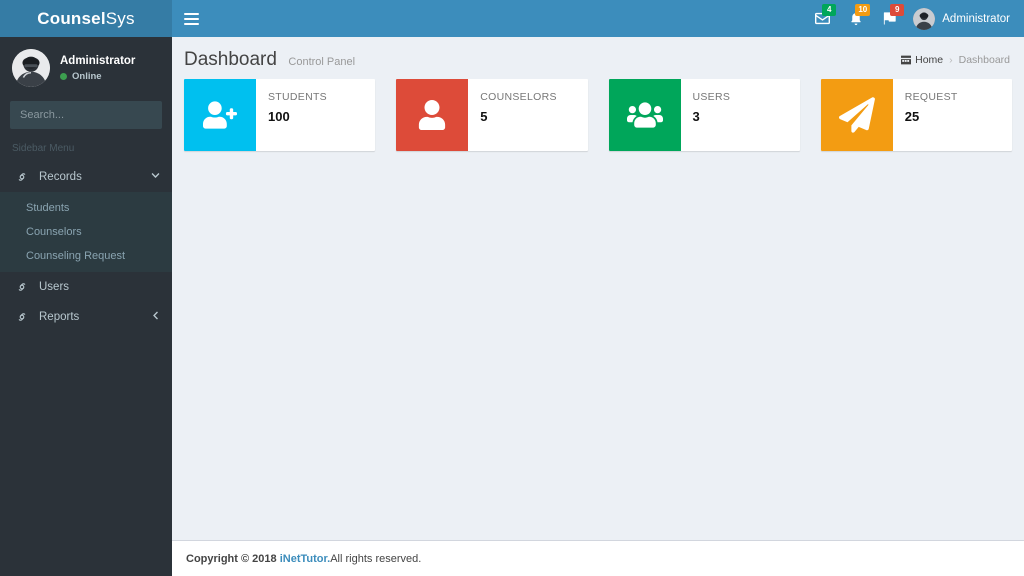 The width and height of the screenshot is (1024, 576). I want to click on sidebar-link-counselors: Counselors, so click(86, 232).